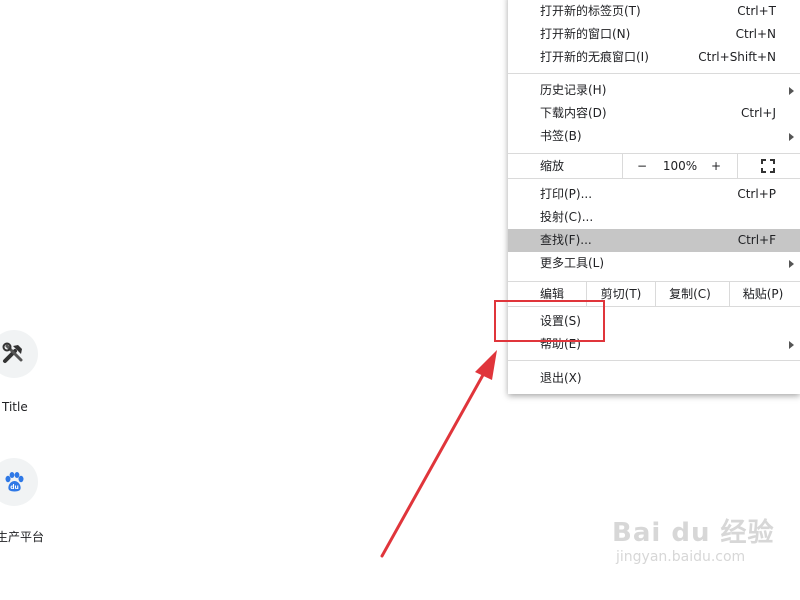 The width and height of the screenshot is (800, 600). I want to click on watermark-url: jingyan.baidu.com, so click(681, 557).